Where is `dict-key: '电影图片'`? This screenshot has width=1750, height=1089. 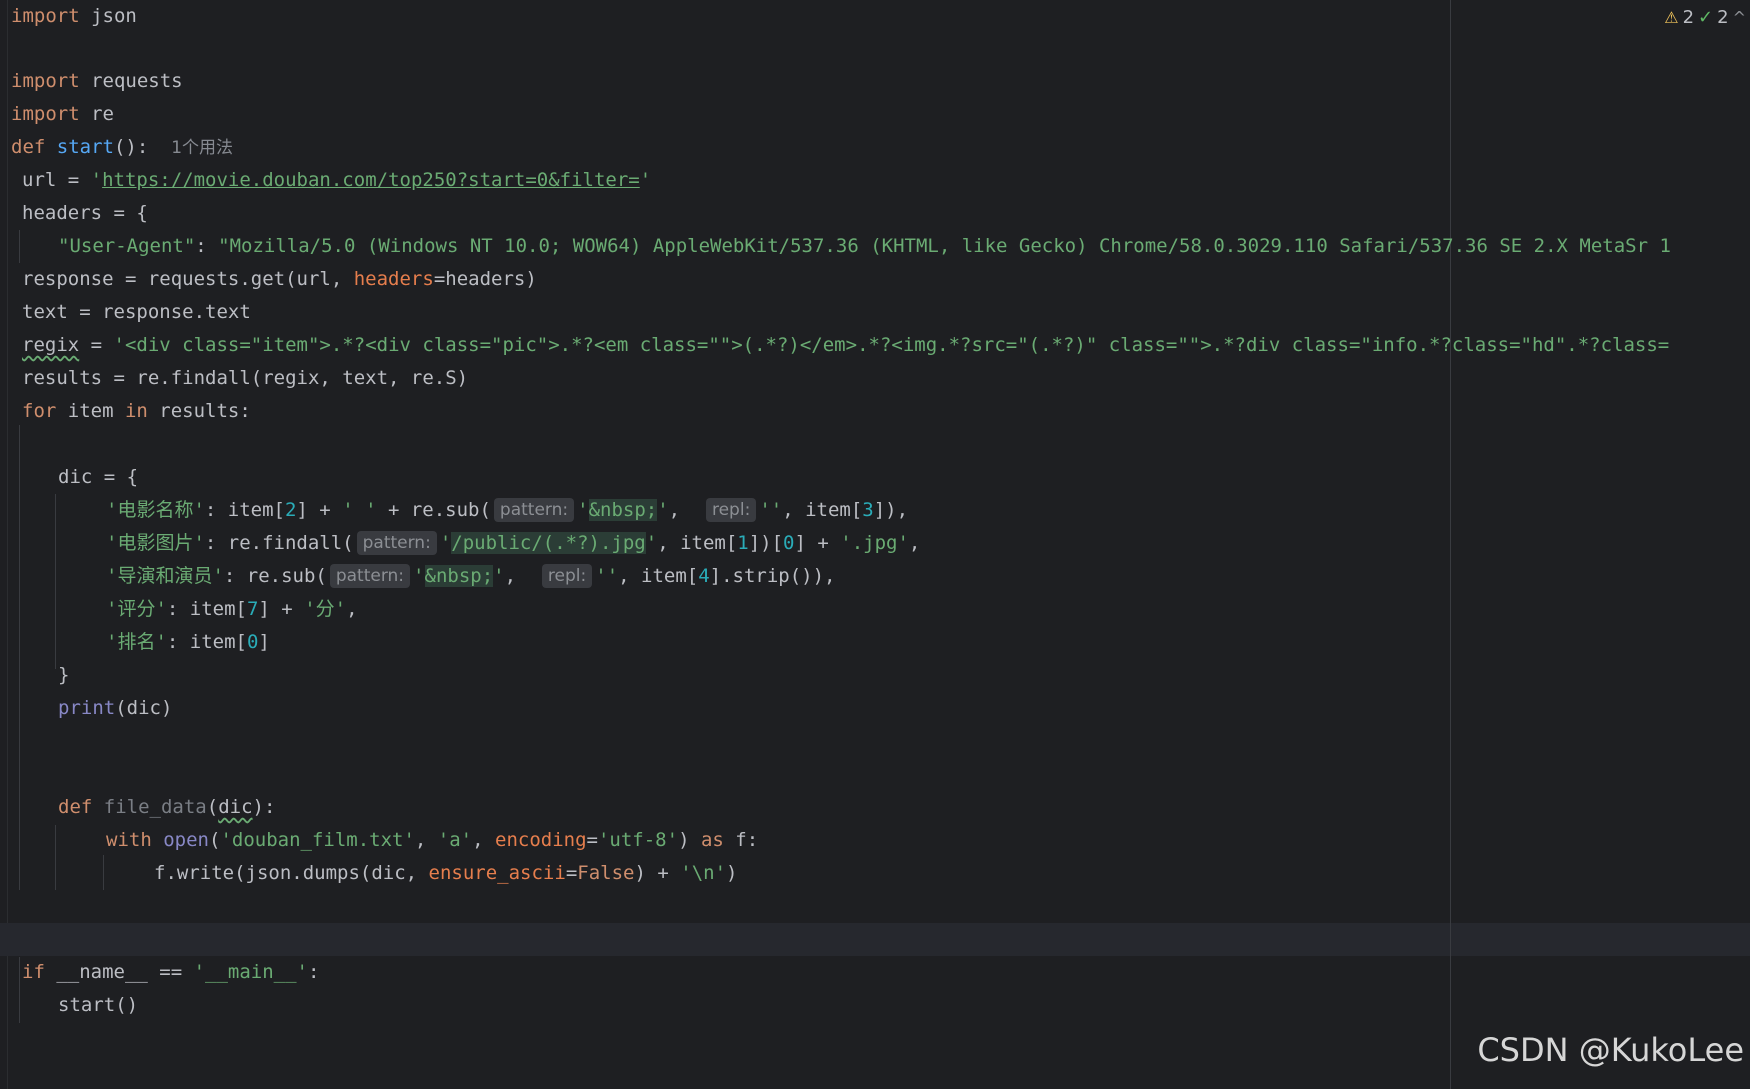 dict-key: '电影图片' is located at coordinates (155, 543).